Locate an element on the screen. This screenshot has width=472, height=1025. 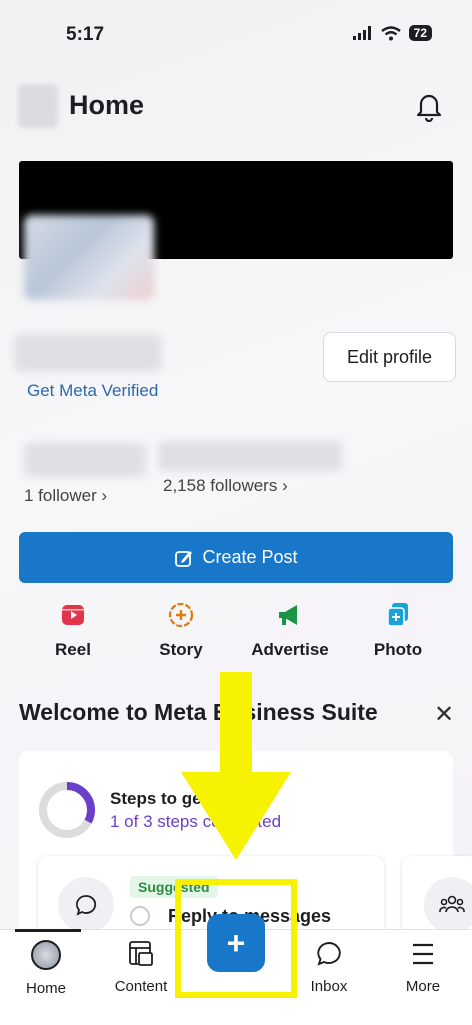
create-post-button: Create Post is located at coordinates (236, 557).